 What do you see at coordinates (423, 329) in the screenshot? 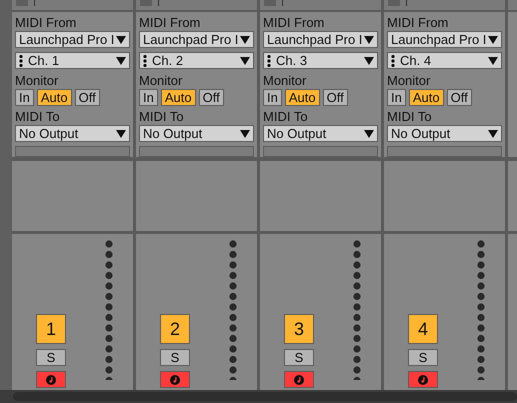
I see `track-activator-button: 4` at bounding box center [423, 329].